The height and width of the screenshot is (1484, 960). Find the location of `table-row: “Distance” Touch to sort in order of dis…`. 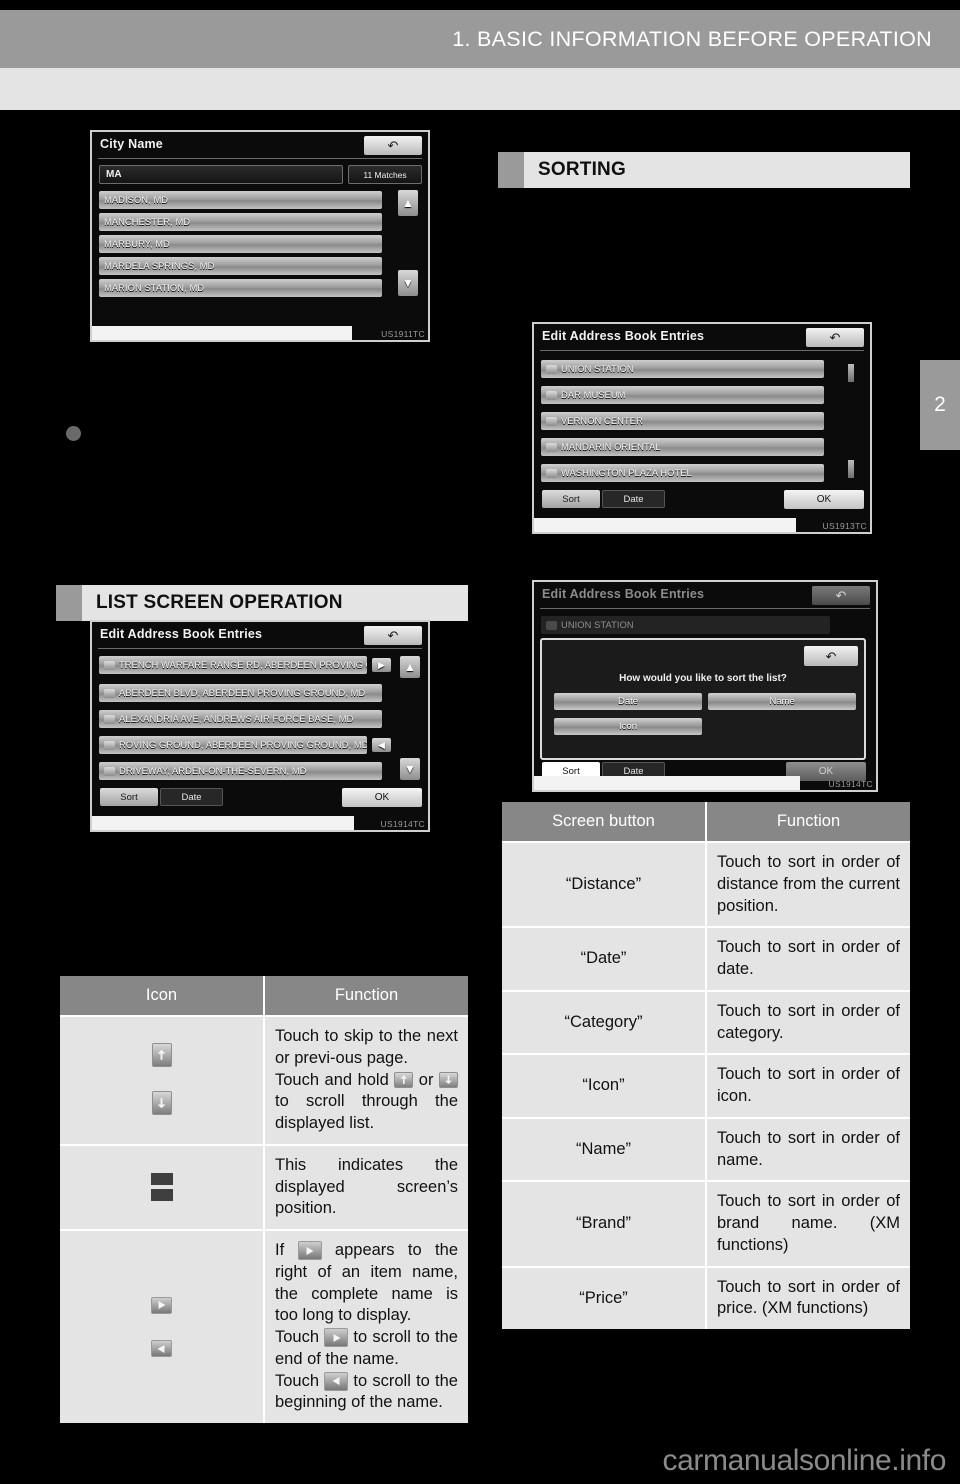

table-row: “Distance” Touch to sort in order of dis… is located at coordinates (706, 884).